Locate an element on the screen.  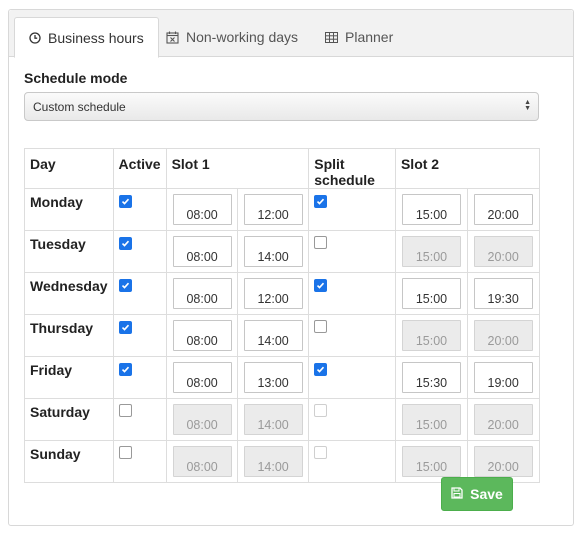
save-button-label: Save is located at coordinates (486, 494).